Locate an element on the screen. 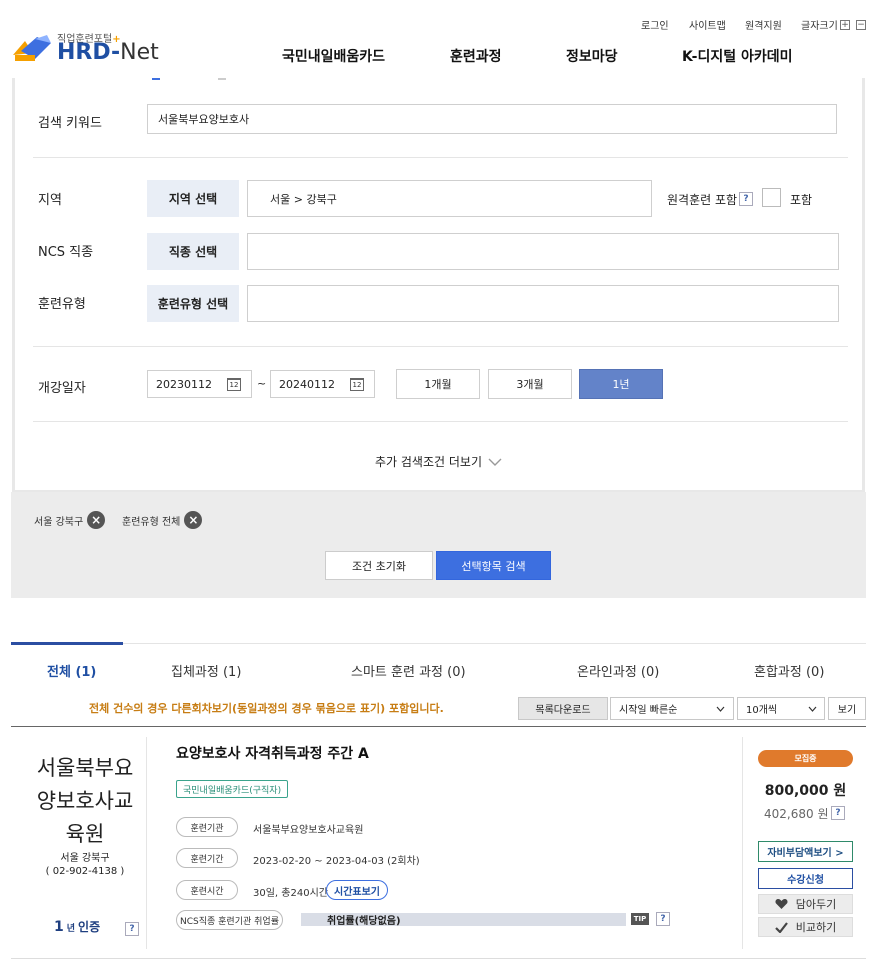 This screenshot has width=895, height=962. tab-divider is located at coordinates (438, 643).